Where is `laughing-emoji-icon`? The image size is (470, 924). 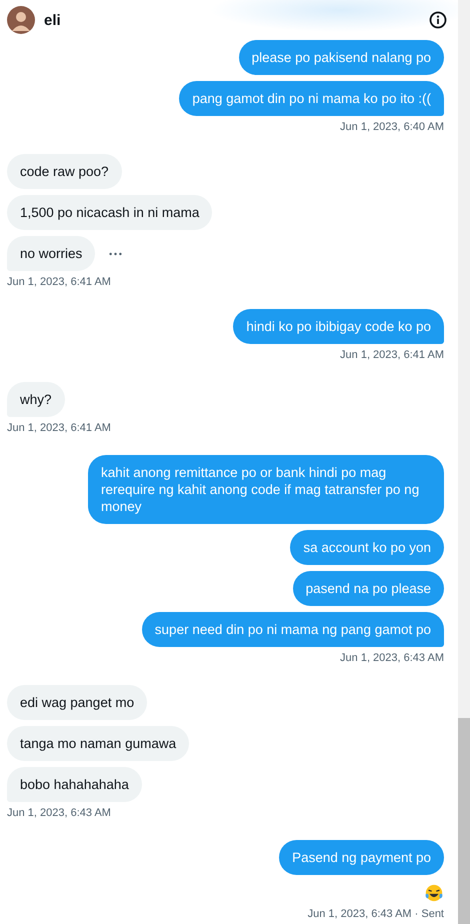 laughing-emoji-icon is located at coordinates (434, 893).